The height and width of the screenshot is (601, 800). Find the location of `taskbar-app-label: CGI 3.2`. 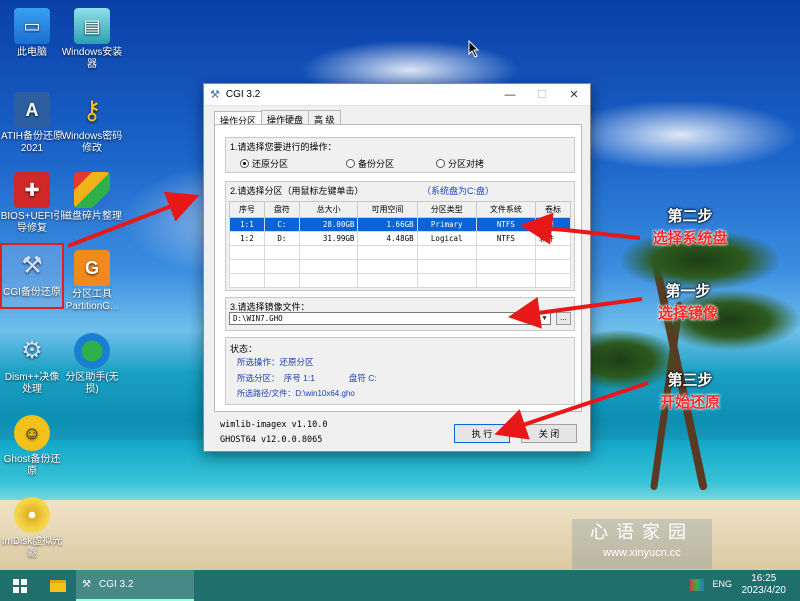

taskbar-app-label: CGI 3.2 is located at coordinates (116, 584).